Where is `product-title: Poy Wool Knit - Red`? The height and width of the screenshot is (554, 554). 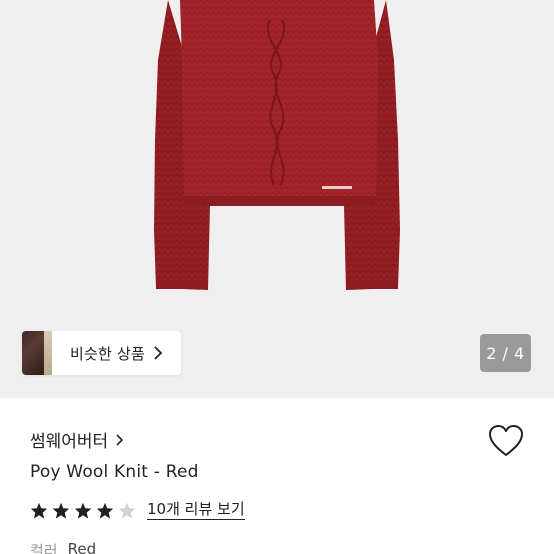
product-title: Poy Wool Knit - Red is located at coordinates (114, 472).